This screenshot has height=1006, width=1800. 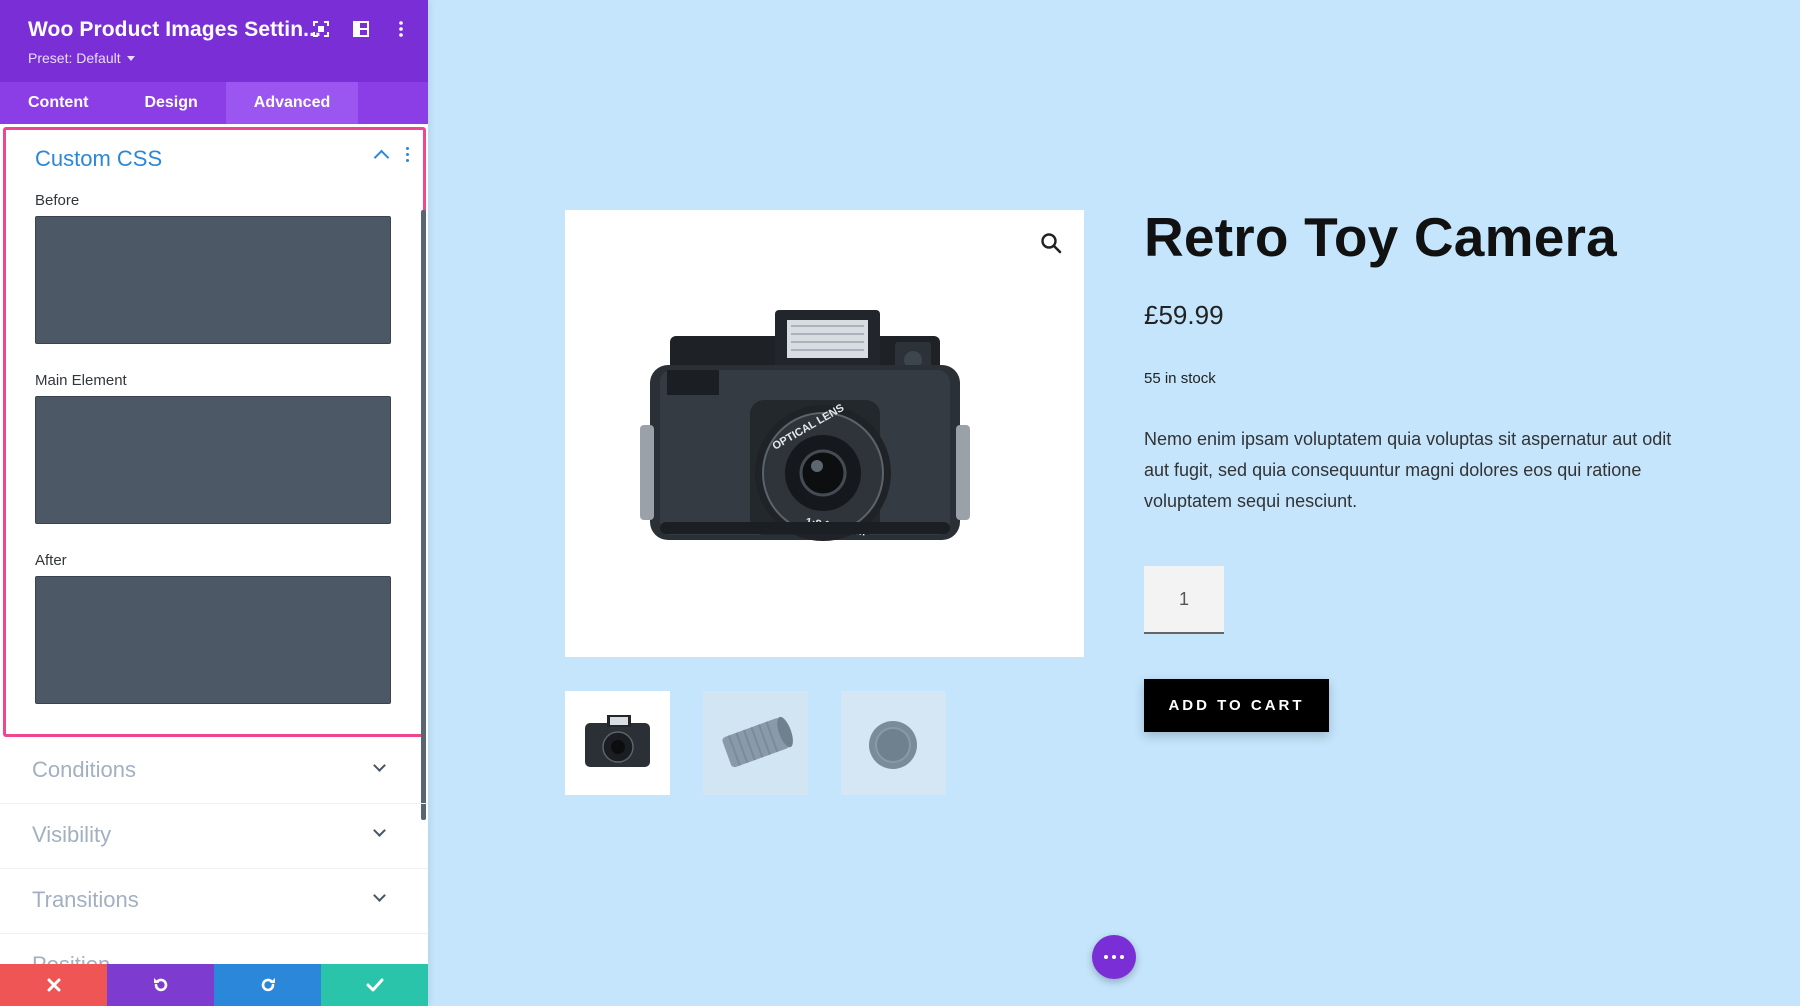 I want to click on product-main-image: OPTICAL LENS 1:8 f=60mm, so click(x=824, y=433).